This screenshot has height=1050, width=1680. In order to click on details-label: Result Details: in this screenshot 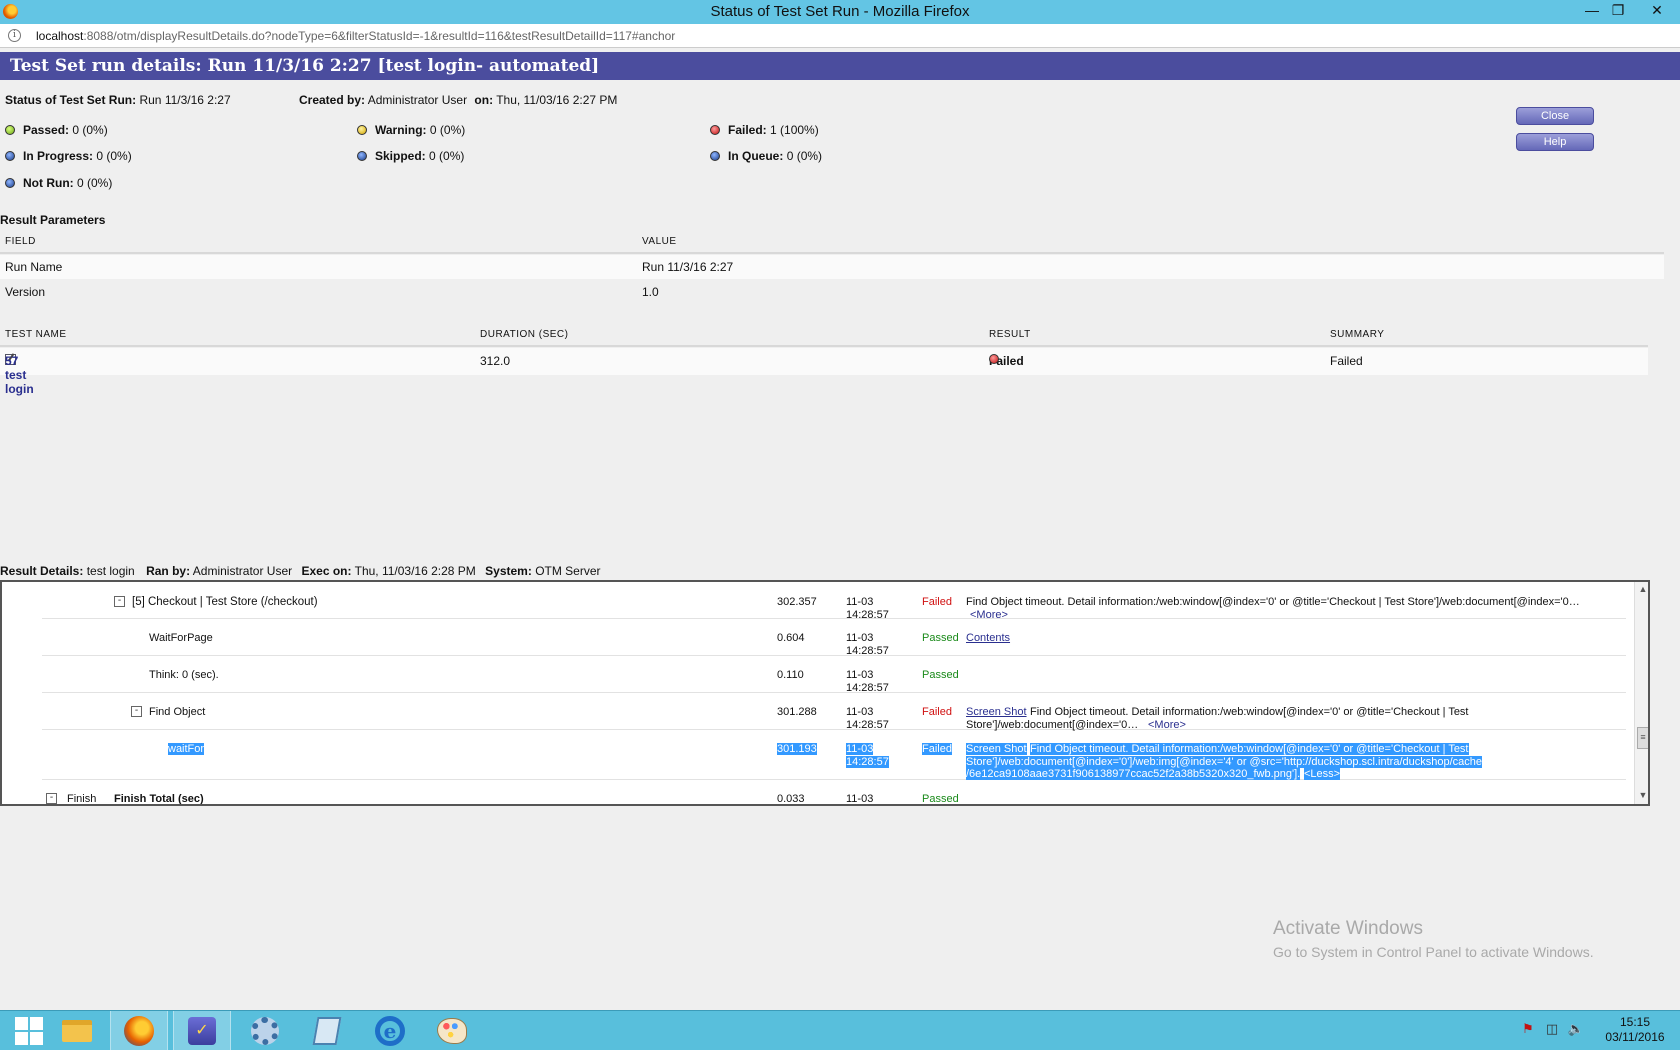, I will do `click(42, 571)`.